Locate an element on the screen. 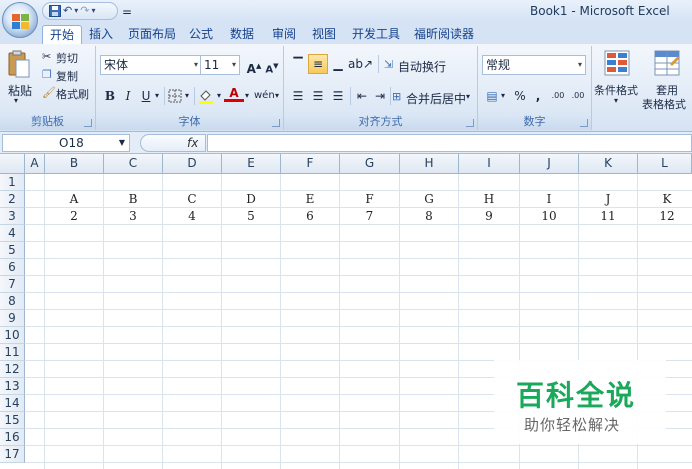  wrap-text-button: 自动换行 is located at coordinates (422, 66).